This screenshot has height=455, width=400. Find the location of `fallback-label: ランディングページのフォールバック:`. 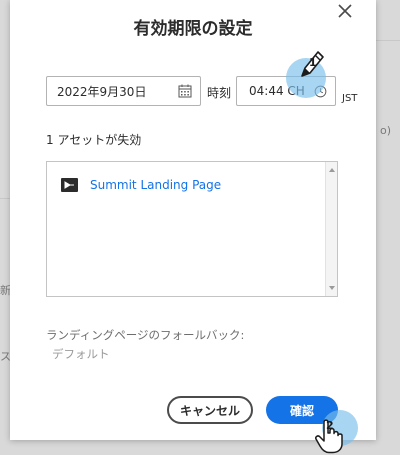

fallback-label: ランディングページのフォールバック: is located at coordinates (145, 335).